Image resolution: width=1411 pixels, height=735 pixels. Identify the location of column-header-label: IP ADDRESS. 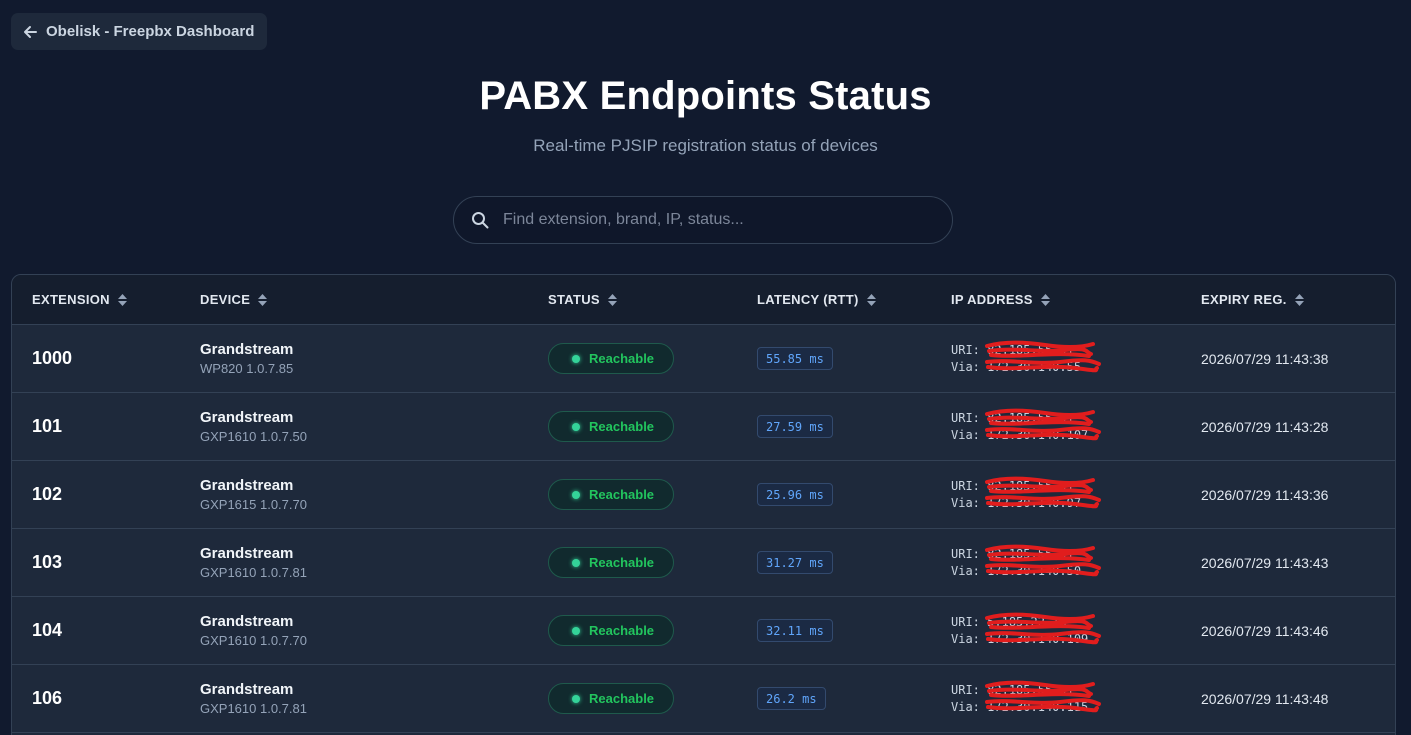
(992, 299).